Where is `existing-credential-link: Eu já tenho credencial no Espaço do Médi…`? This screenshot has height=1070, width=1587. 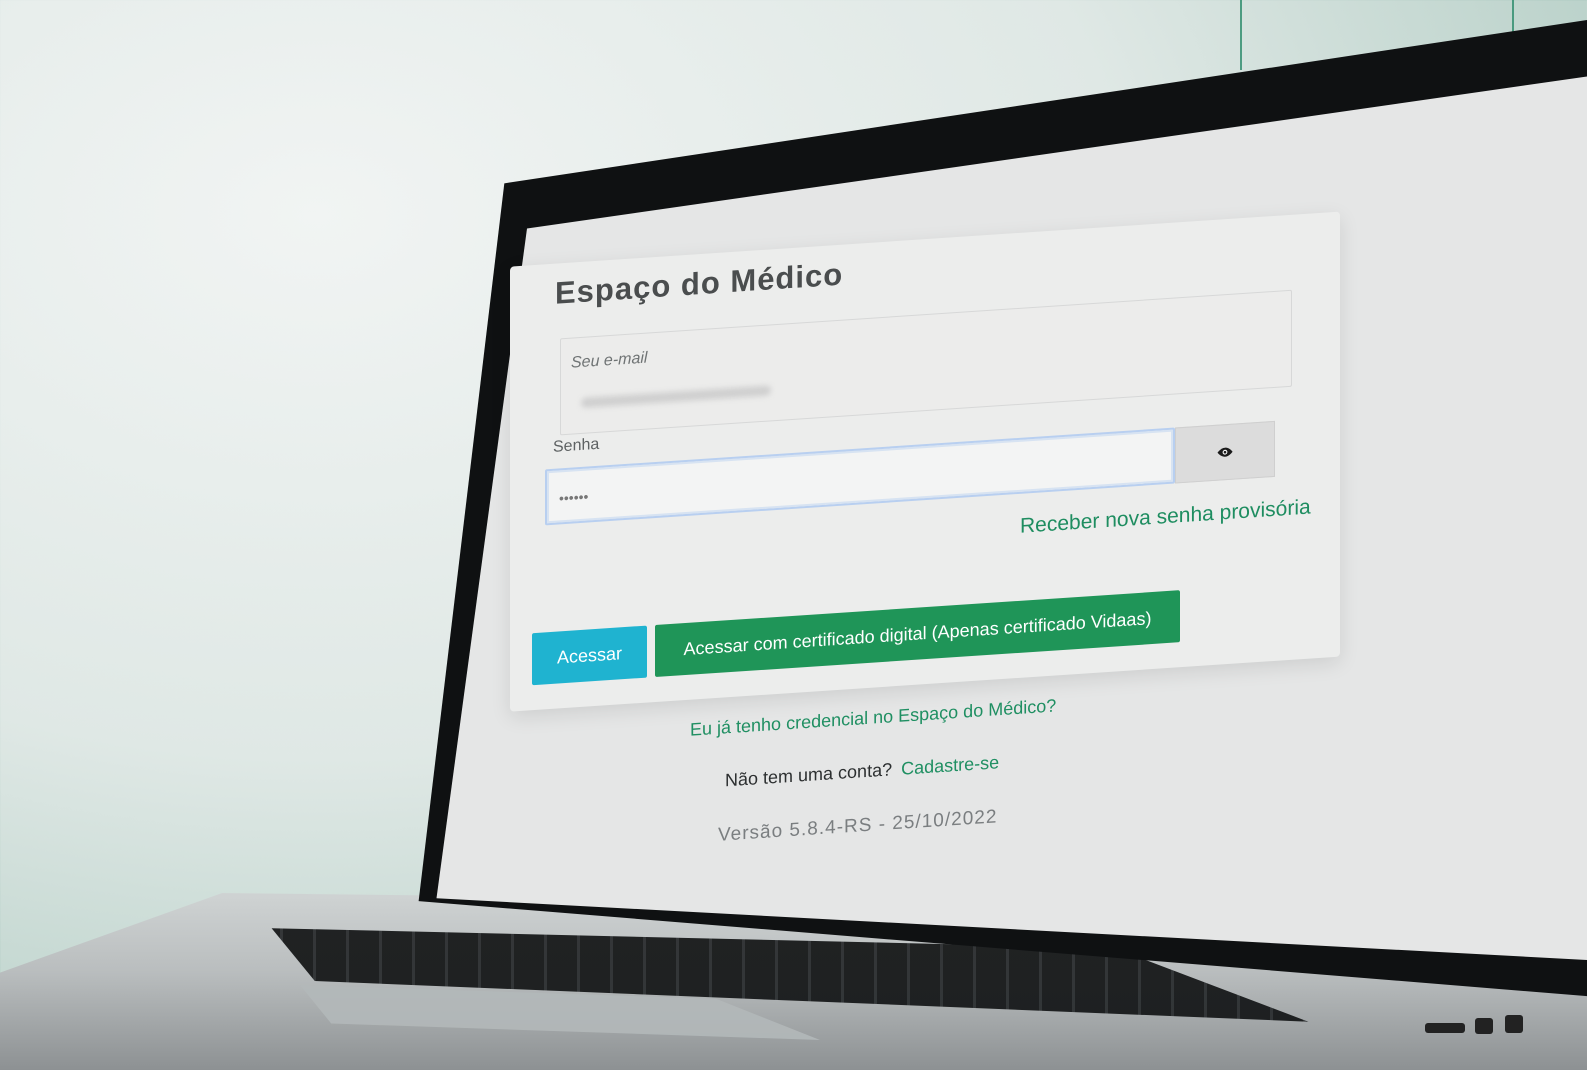
existing-credential-link: Eu já tenho credencial no Espaço do Médi… is located at coordinates (873, 717).